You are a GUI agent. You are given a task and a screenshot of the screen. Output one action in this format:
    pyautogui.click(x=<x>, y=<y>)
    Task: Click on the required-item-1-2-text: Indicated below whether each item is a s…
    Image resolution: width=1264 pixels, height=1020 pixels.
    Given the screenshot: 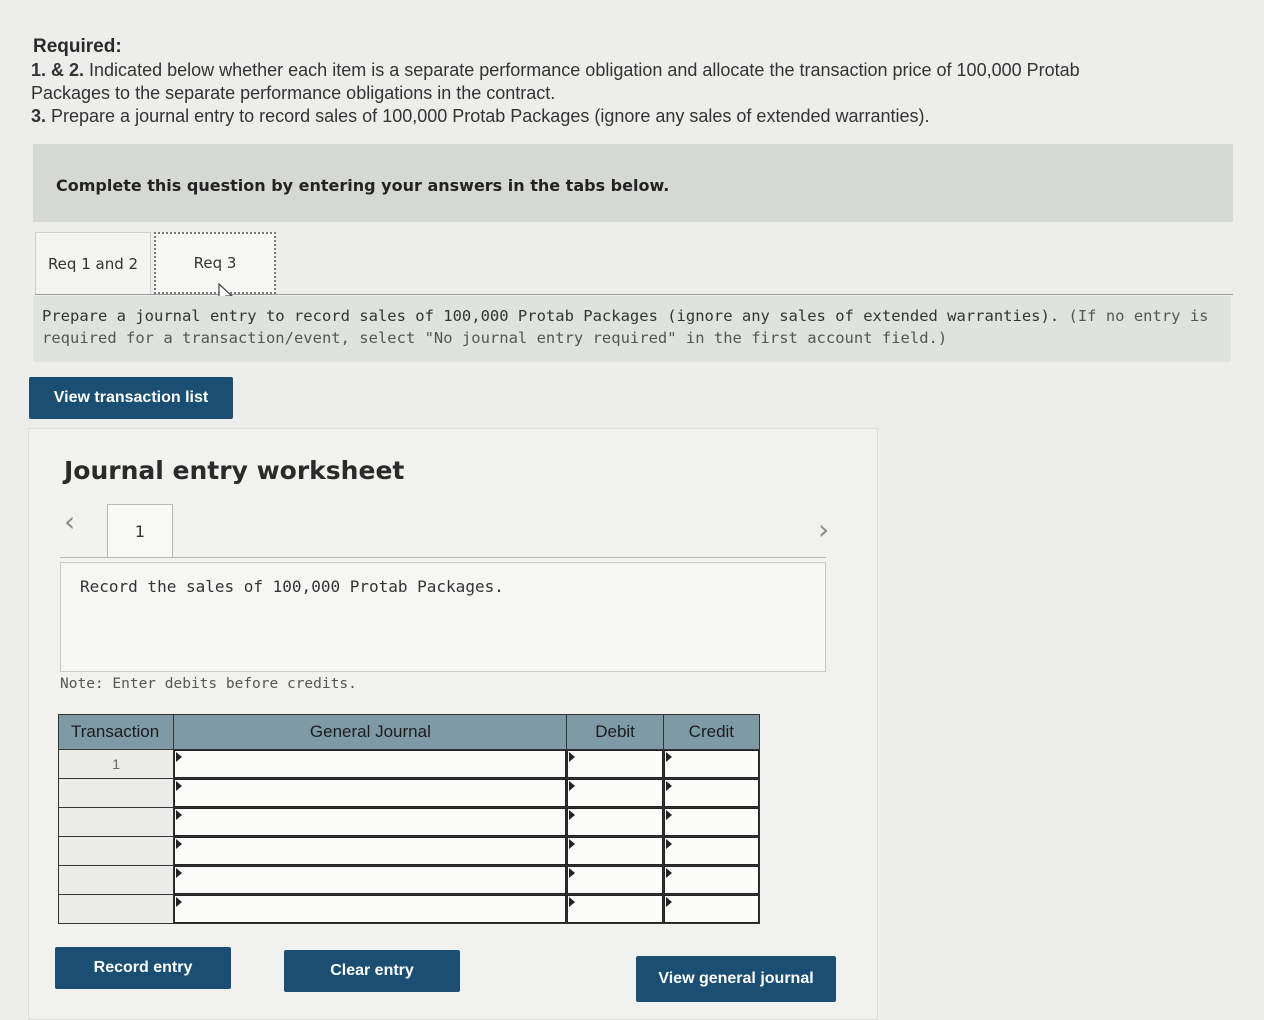 What is the action you would take?
    pyautogui.click(x=582, y=70)
    